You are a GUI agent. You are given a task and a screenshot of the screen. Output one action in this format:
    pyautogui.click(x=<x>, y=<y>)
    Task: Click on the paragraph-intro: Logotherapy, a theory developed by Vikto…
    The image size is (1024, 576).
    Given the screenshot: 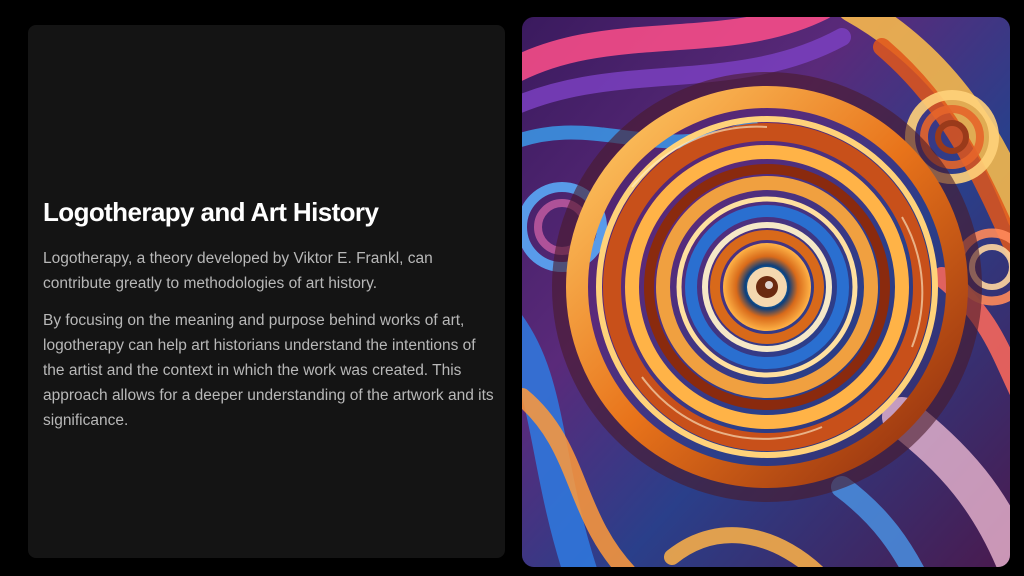 What is the action you would take?
    pyautogui.click(x=238, y=271)
    